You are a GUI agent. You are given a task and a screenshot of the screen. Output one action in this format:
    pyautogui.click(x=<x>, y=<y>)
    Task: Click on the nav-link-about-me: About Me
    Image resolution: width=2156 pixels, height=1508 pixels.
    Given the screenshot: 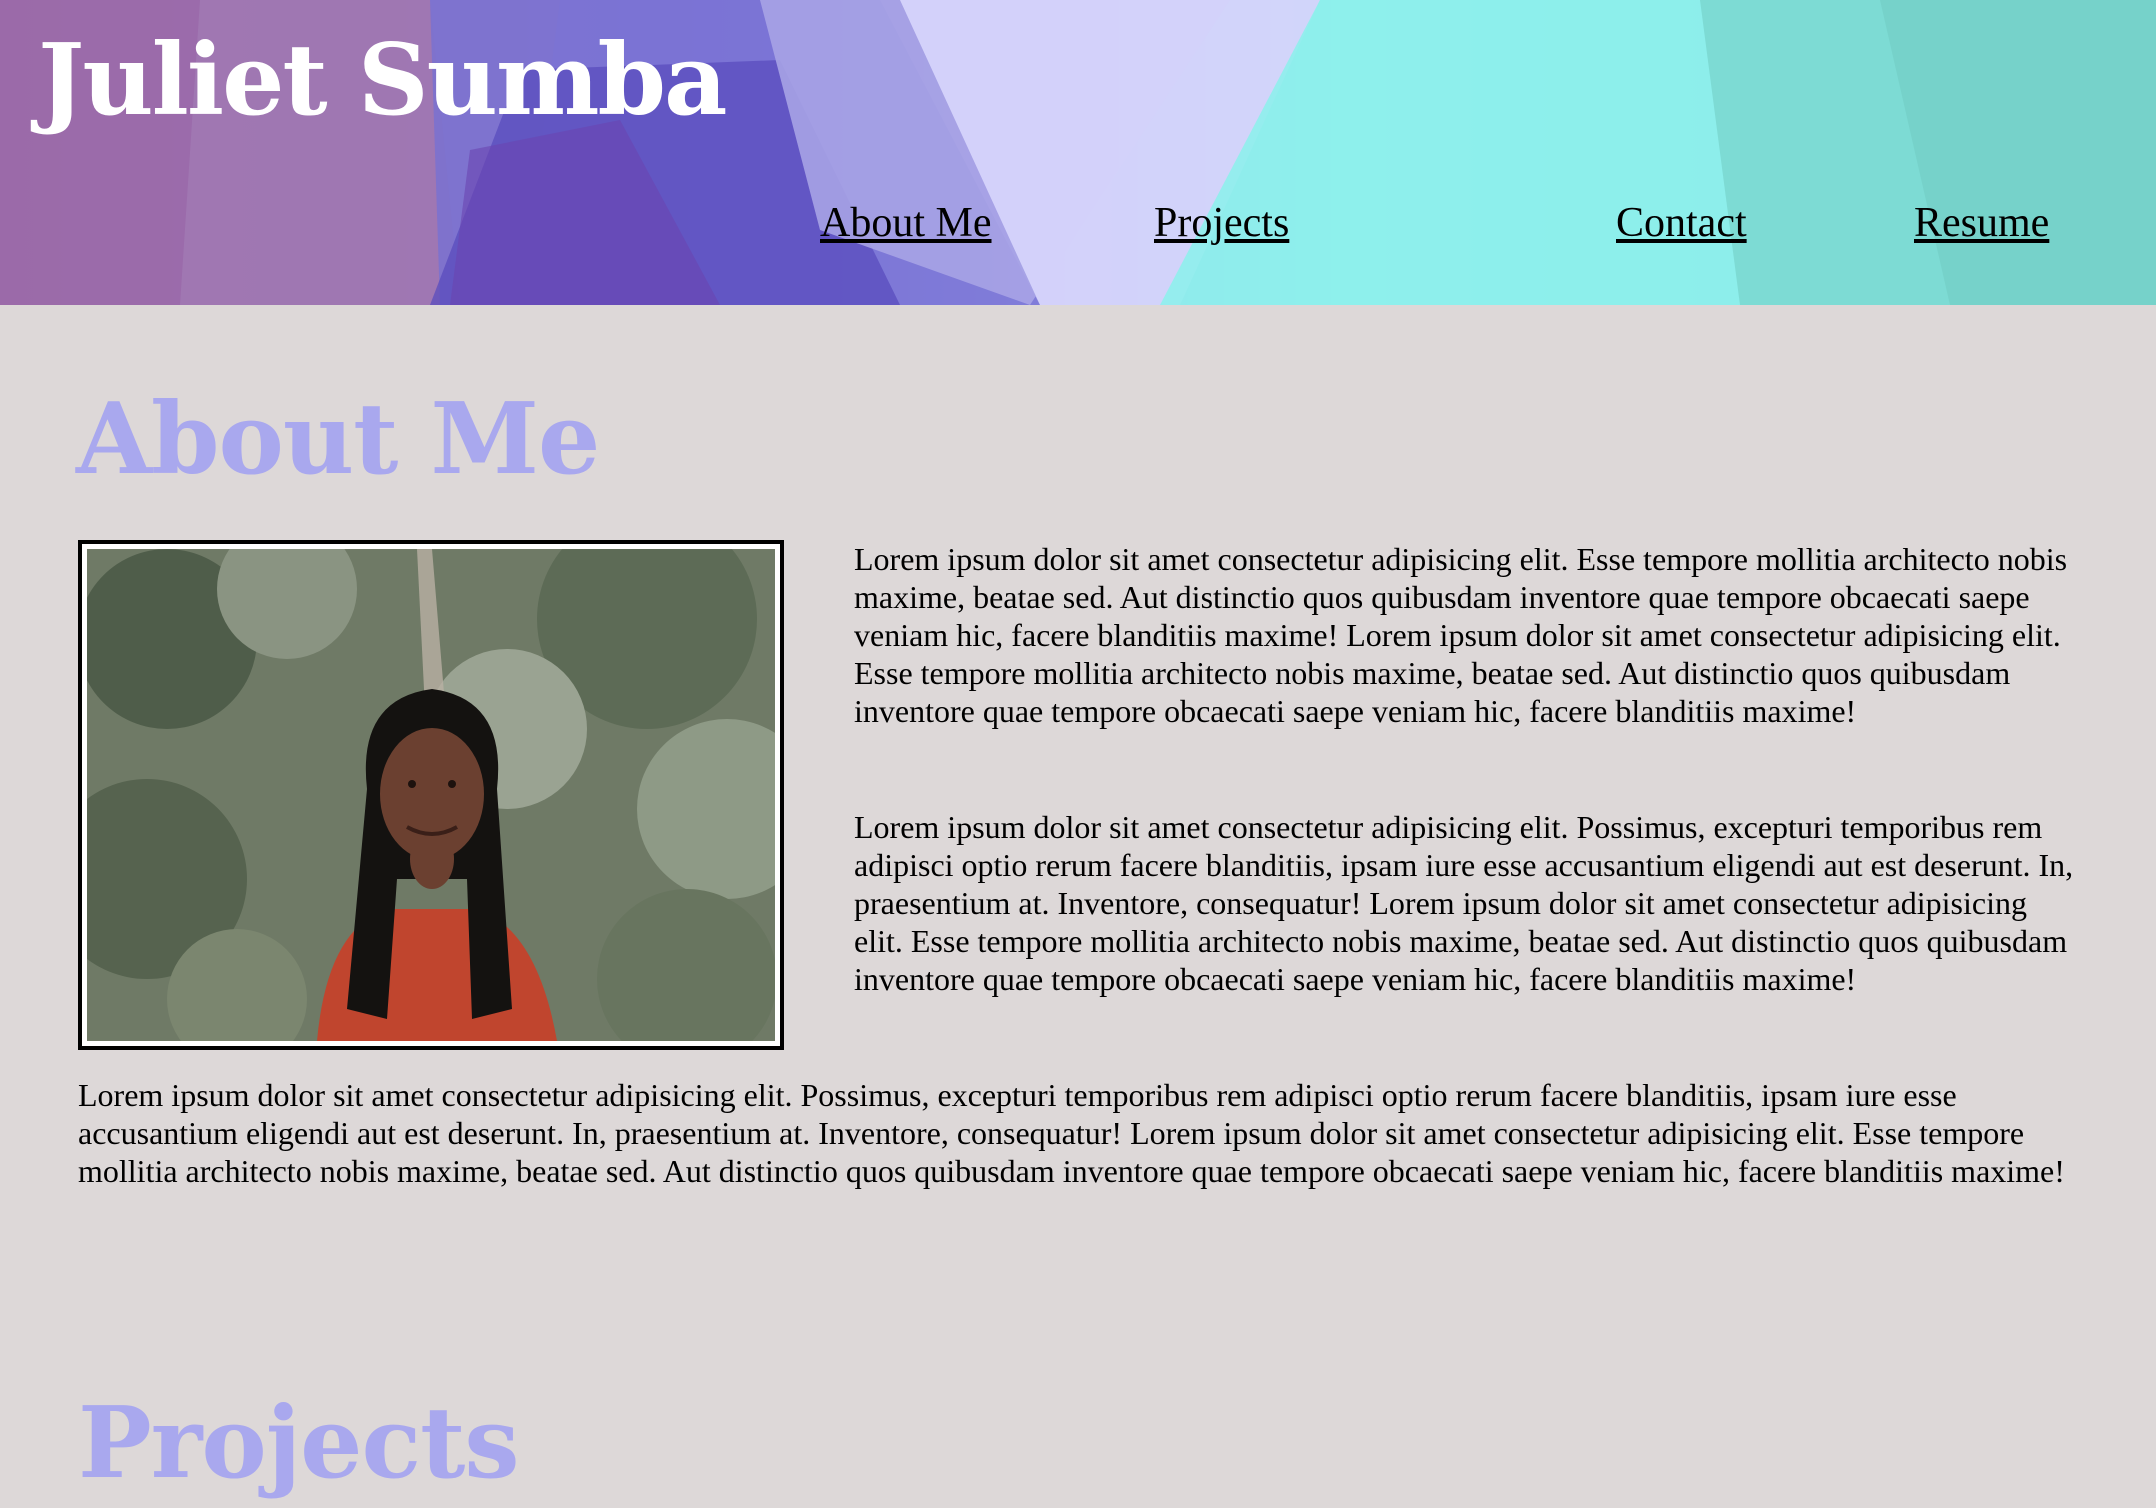 What is the action you would take?
    pyautogui.click(x=906, y=223)
    